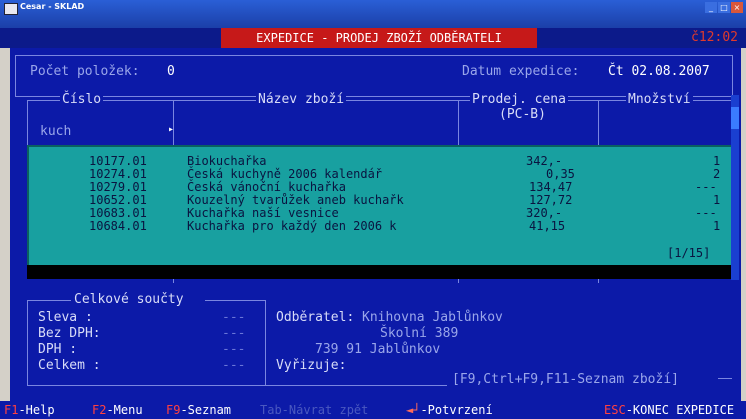  What do you see at coordinates (714, 37) in the screenshot?
I see `clock: č12:02` at bounding box center [714, 37].